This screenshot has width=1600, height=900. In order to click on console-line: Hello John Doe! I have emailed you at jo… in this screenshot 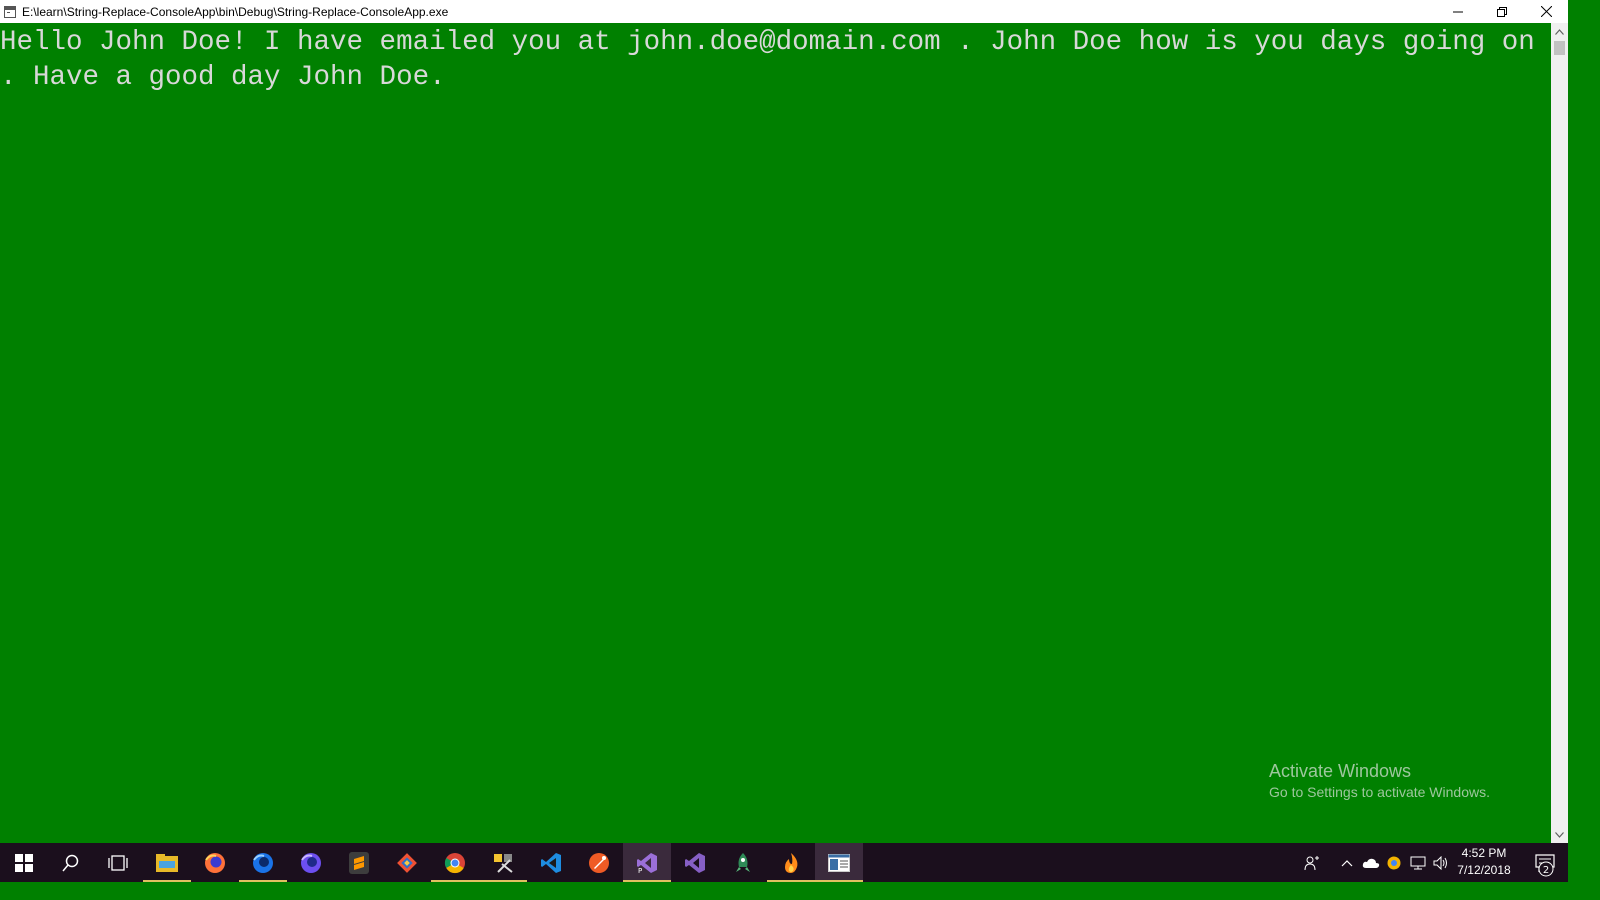, I will do `click(767, 42)`.